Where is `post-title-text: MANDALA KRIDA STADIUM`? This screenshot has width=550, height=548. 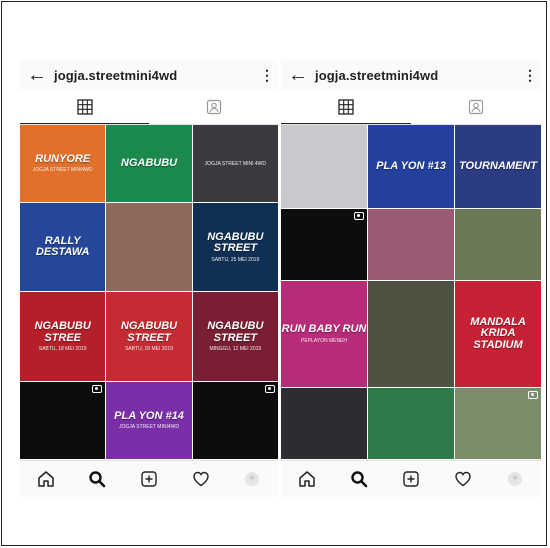
post-title-text: MANDALA KRIDA STADIUM is located at coordinates (498, 333).